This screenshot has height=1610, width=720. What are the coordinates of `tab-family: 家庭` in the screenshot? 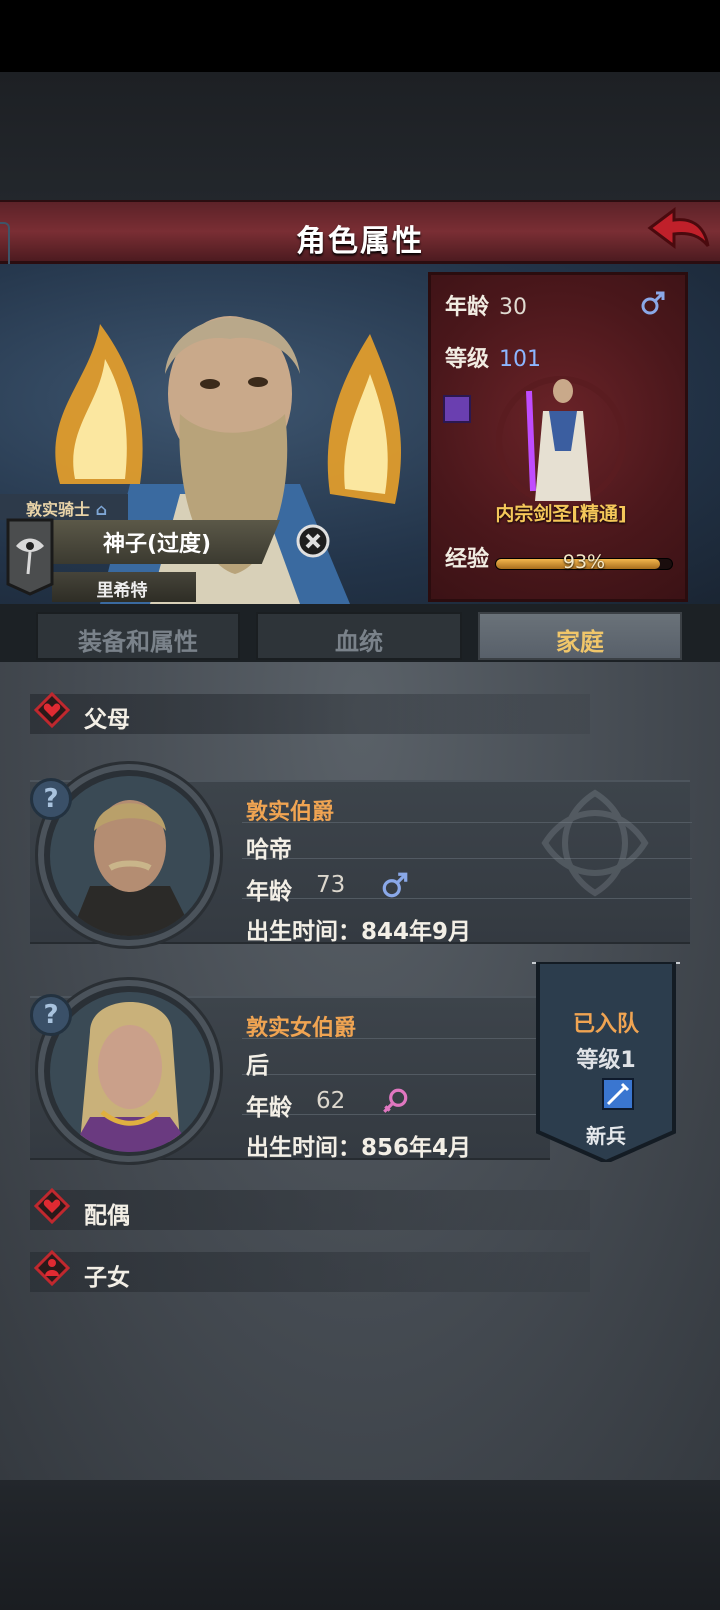 It's located at (580, 636).